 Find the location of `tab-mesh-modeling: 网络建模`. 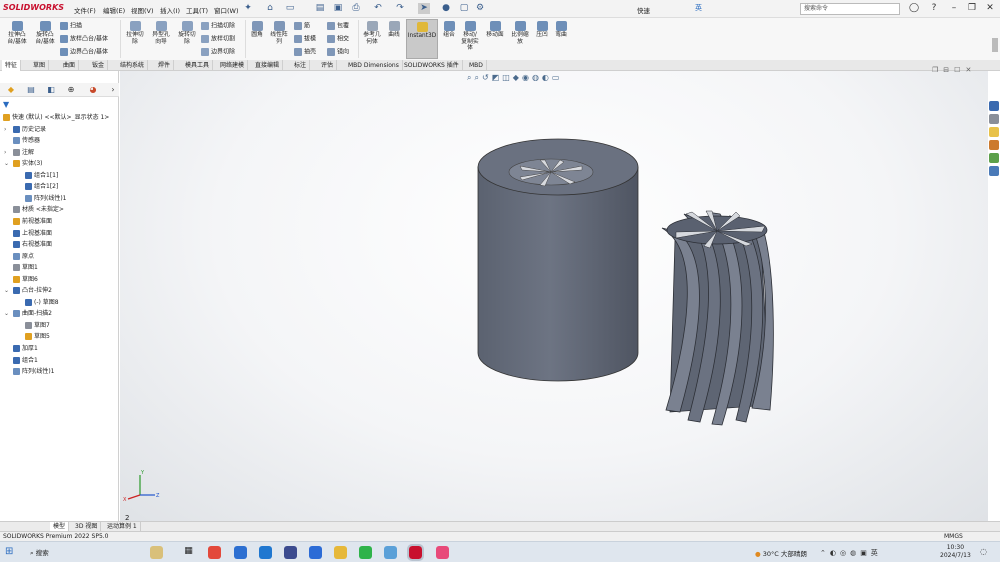

tab-mesh-modeling: 网络建模 is located at coordinates (233, 65).